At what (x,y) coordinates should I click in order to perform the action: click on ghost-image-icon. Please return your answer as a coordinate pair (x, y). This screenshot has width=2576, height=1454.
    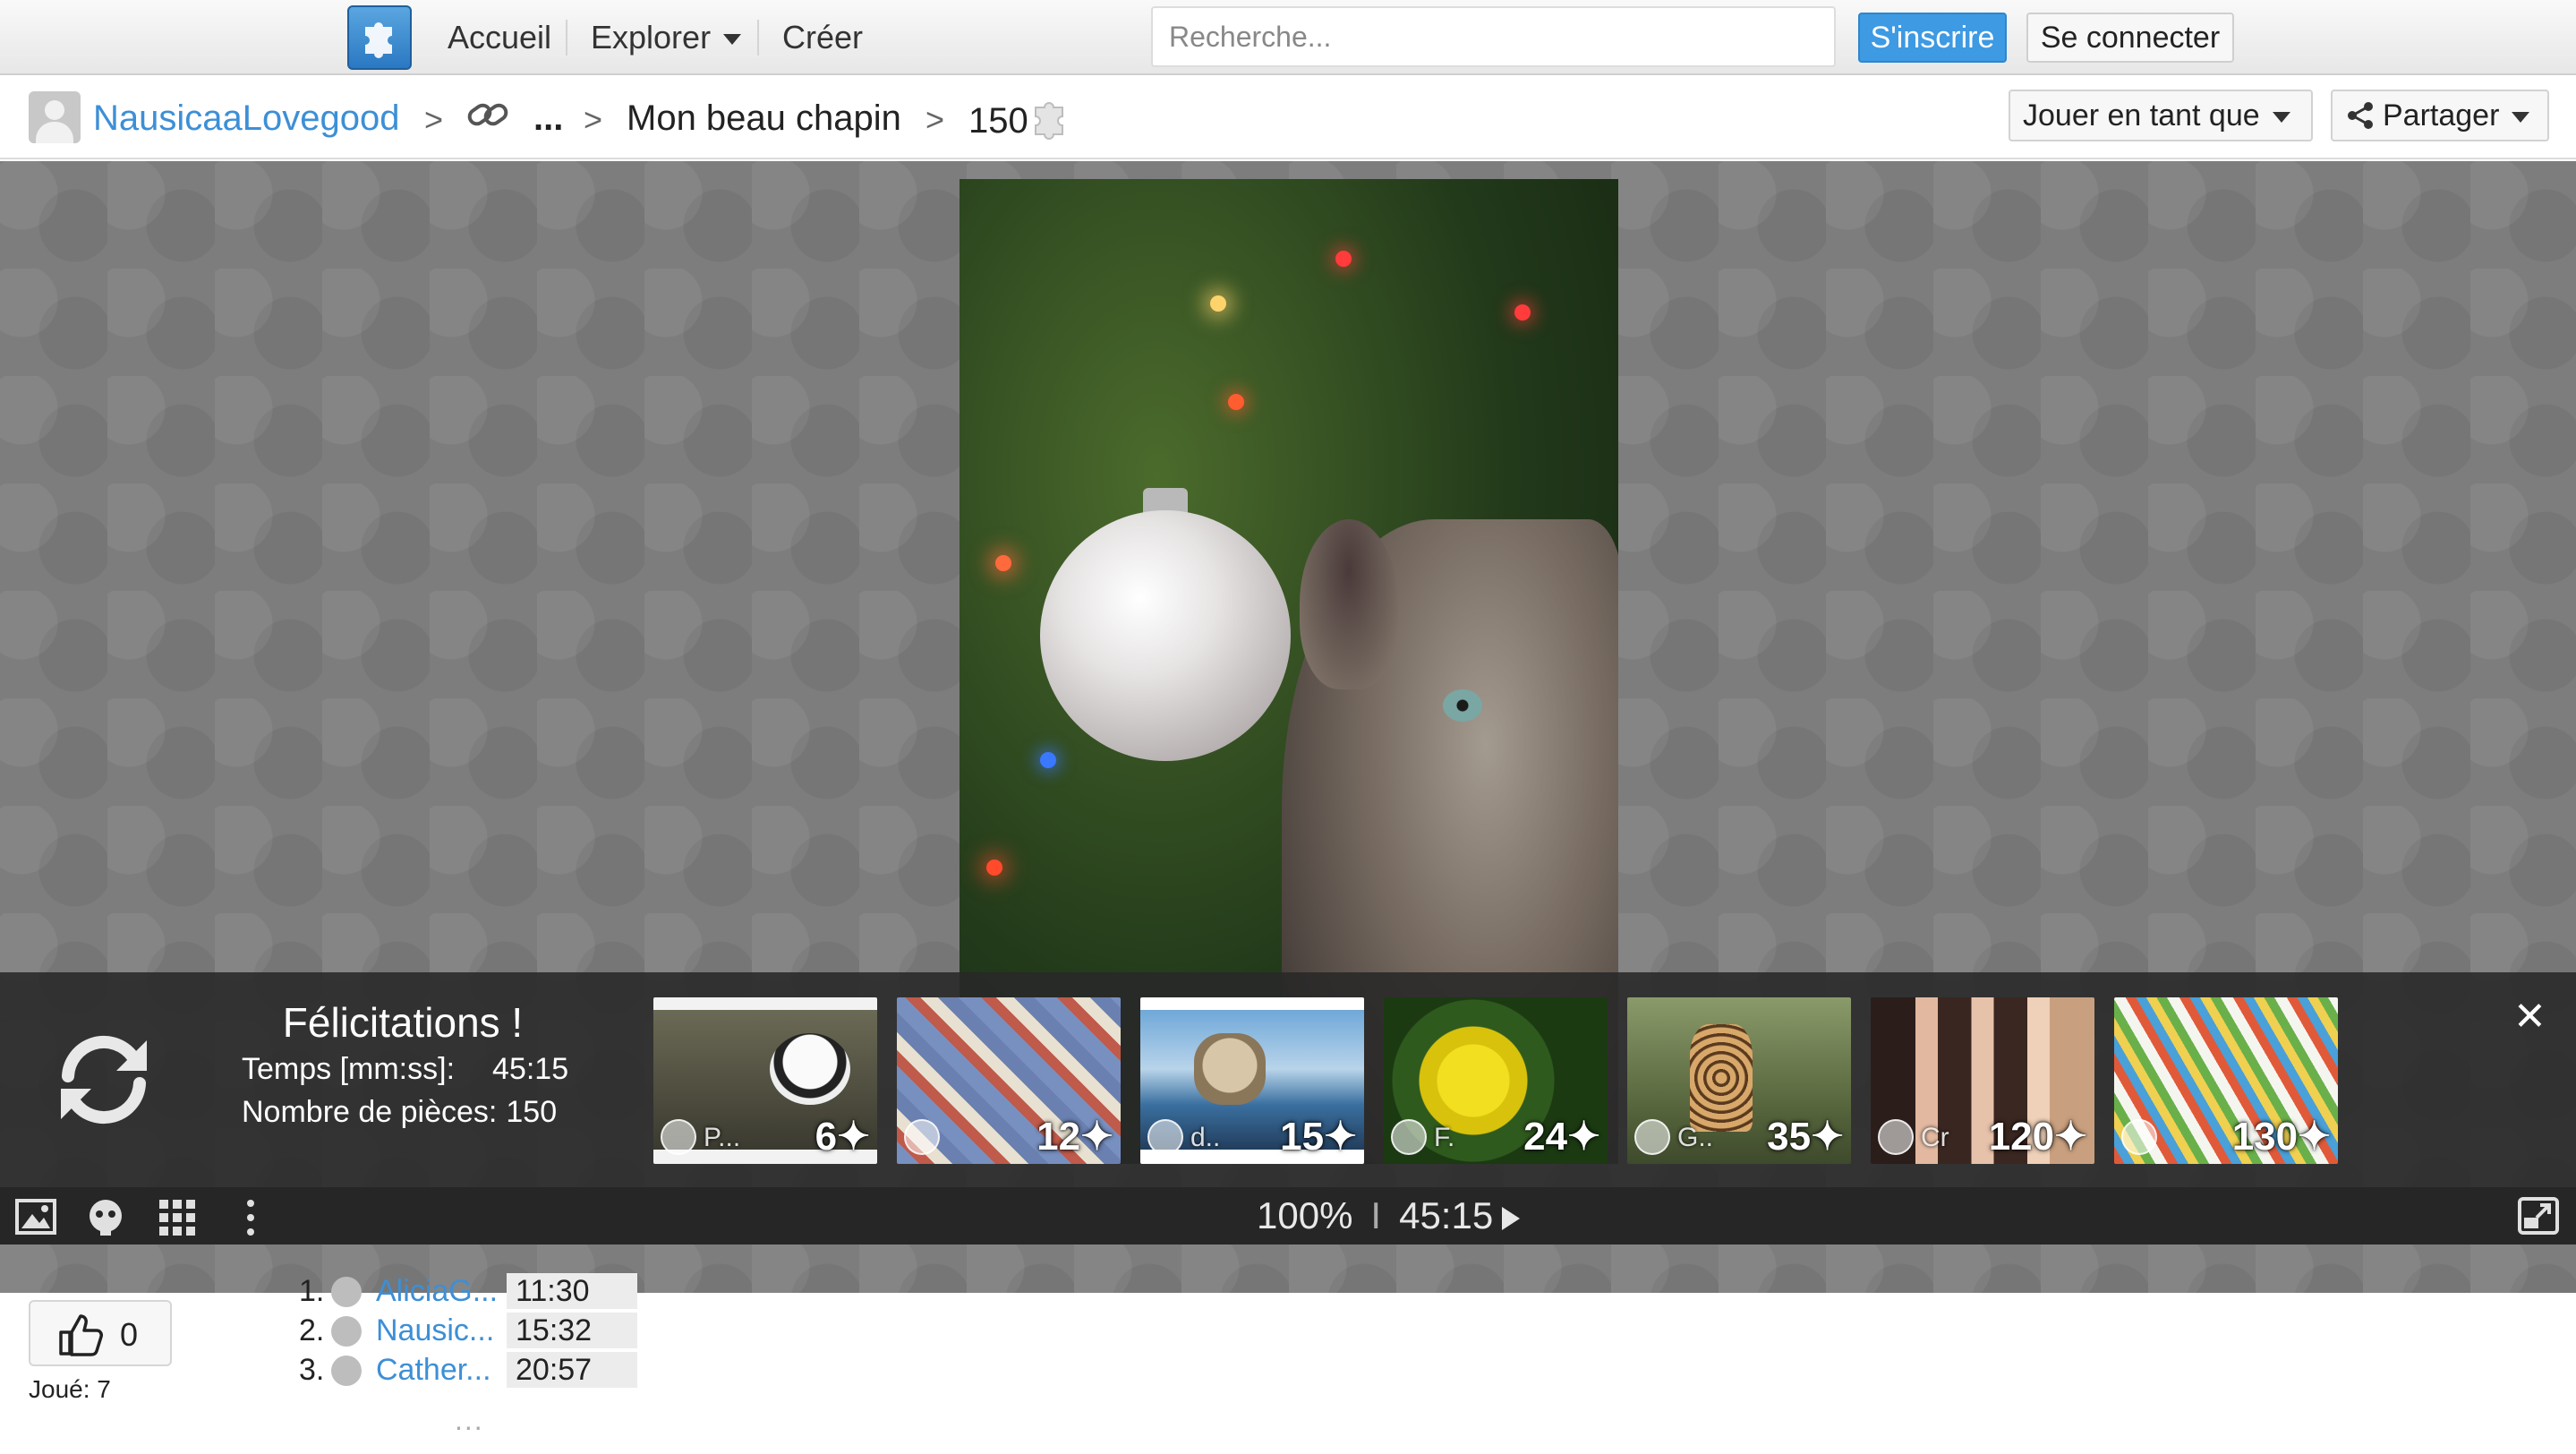
    Looking at the image, I should click on (105, 1217).